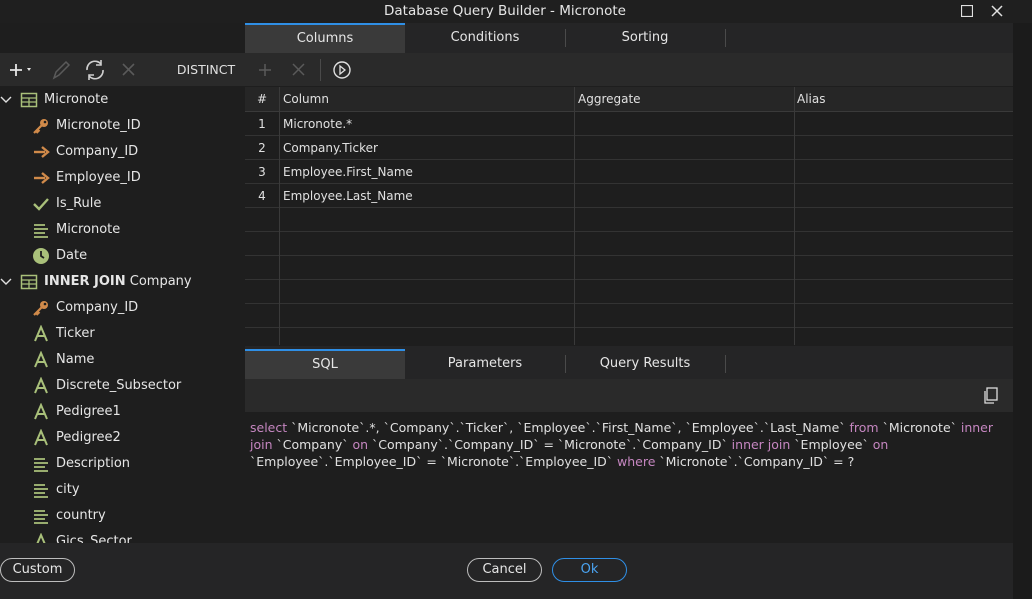 This screenshot has width=1032, height=599. Describe the element at coordinates (262, 99) in the screenshot. I see `header-num: #` at that location.